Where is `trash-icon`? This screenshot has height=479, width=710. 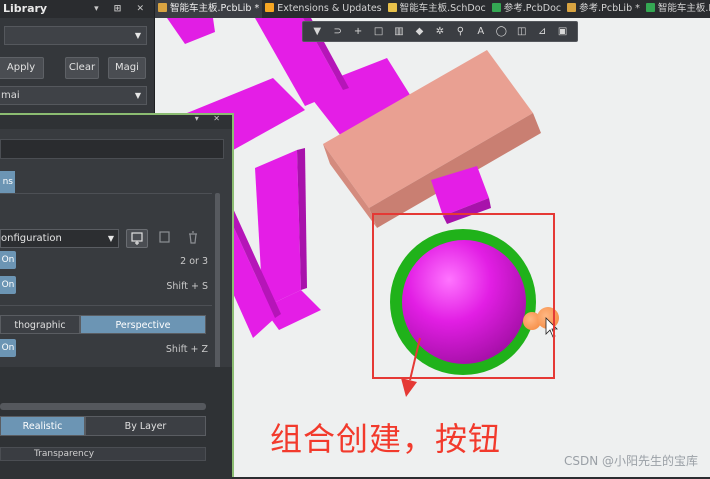
trash-icon is located at coordinates (193, 237).